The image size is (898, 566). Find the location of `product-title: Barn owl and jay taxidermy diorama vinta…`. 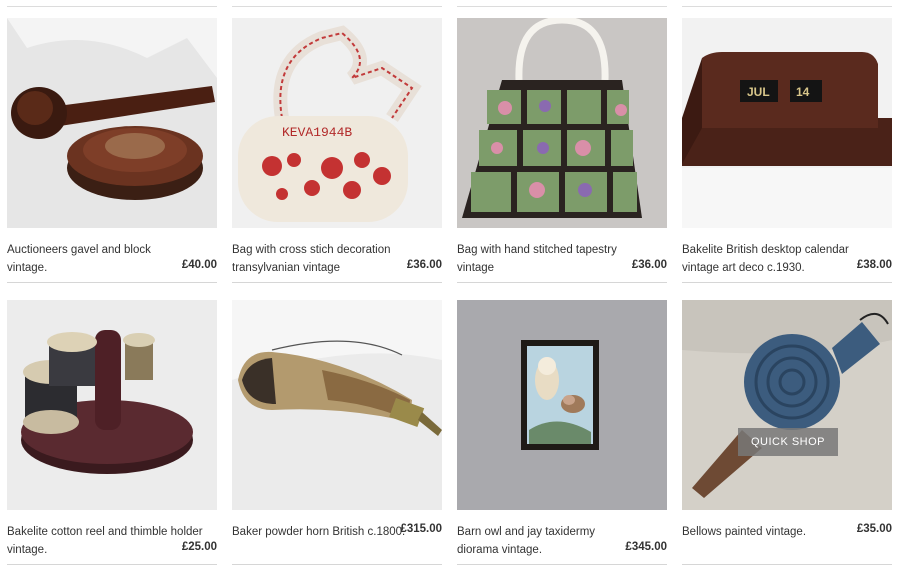

product-title: Barn owl and jay taxidermy diorama vinta… is located at coordinates (542, 541).